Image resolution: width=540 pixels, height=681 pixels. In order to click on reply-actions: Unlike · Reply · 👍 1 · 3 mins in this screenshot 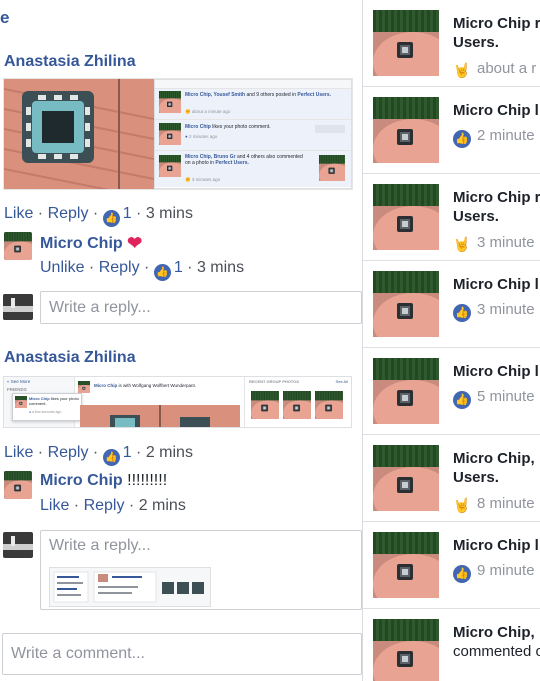, I will do `click(142, 270)`.